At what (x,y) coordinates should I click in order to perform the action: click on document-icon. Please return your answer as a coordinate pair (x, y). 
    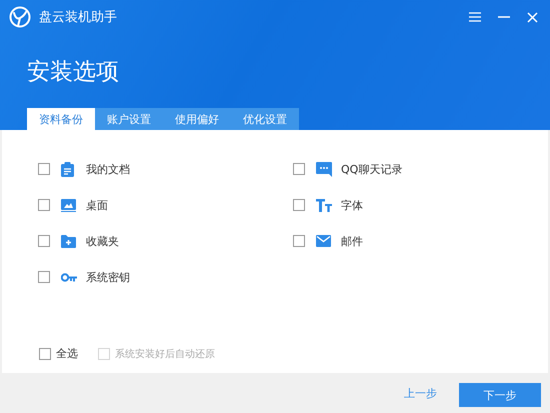
    Looking at the image, I should click on (67, 169).